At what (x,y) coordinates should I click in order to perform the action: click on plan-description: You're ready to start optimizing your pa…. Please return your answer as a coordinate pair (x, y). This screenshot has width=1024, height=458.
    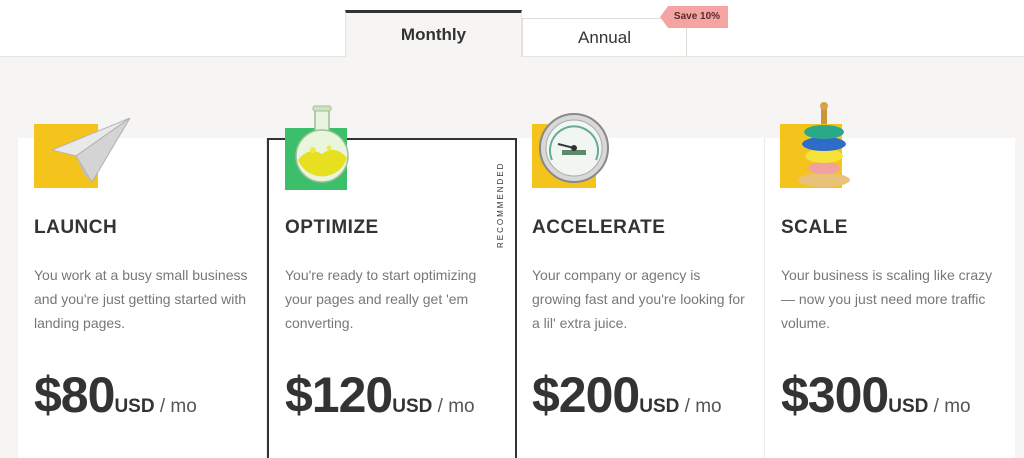
    Looking at the image, I should click on (381, 299).